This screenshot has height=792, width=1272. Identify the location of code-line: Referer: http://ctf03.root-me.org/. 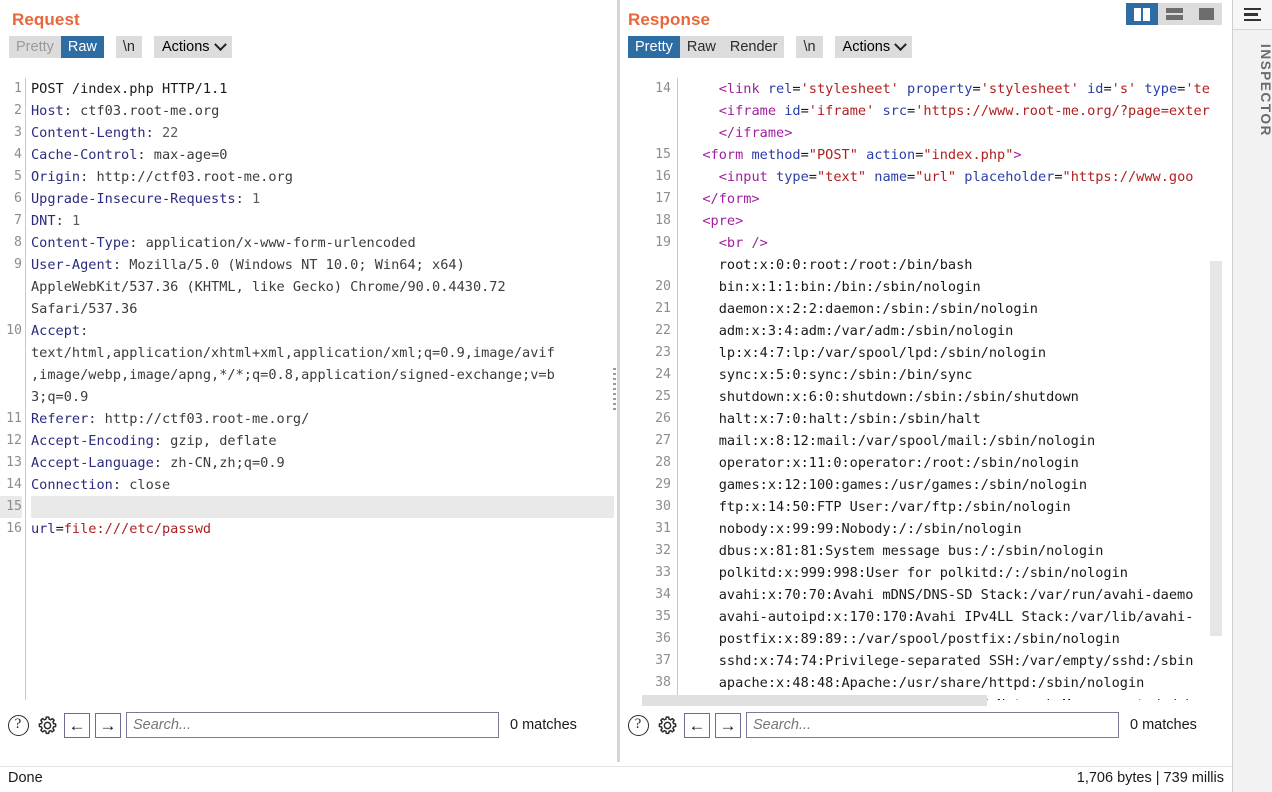
(322, 419).